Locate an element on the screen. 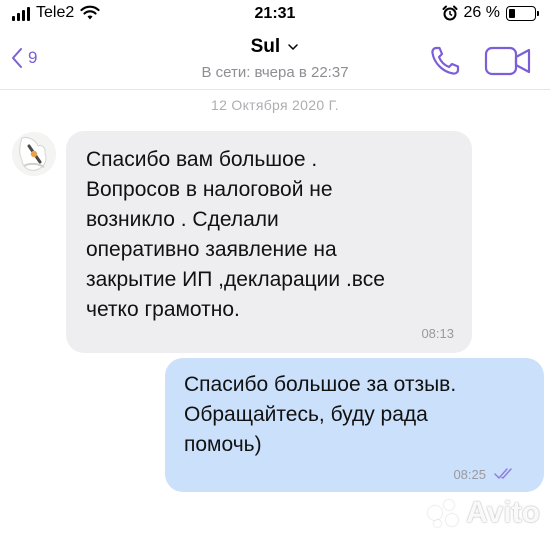 The height and width of the screenshot is (540, 550). date-separator: 12 Октября 2020 Г. is located at coordinates (275, 105).